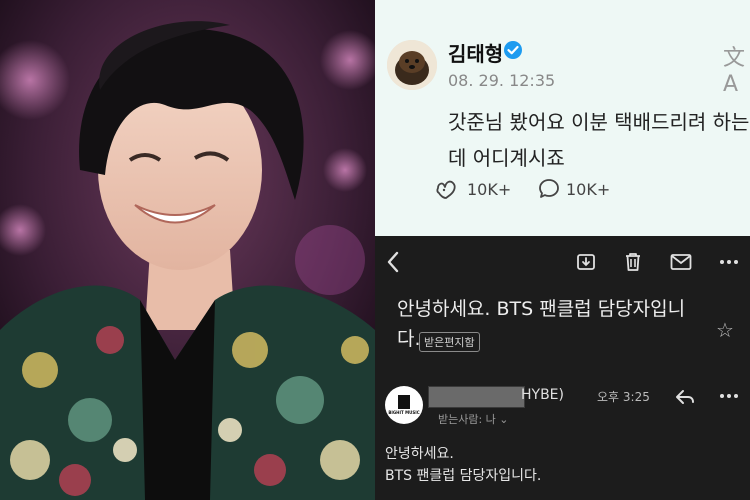 The height and width of the screenshot is (500, 750). What do you see at coordinates (475, 52) in the screenshot?
I see `username: 김태형` at bounding box center [475, 52].